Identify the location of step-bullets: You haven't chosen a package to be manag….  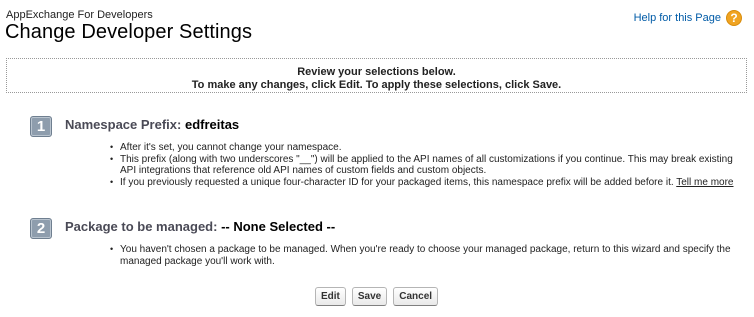
(428, 255).